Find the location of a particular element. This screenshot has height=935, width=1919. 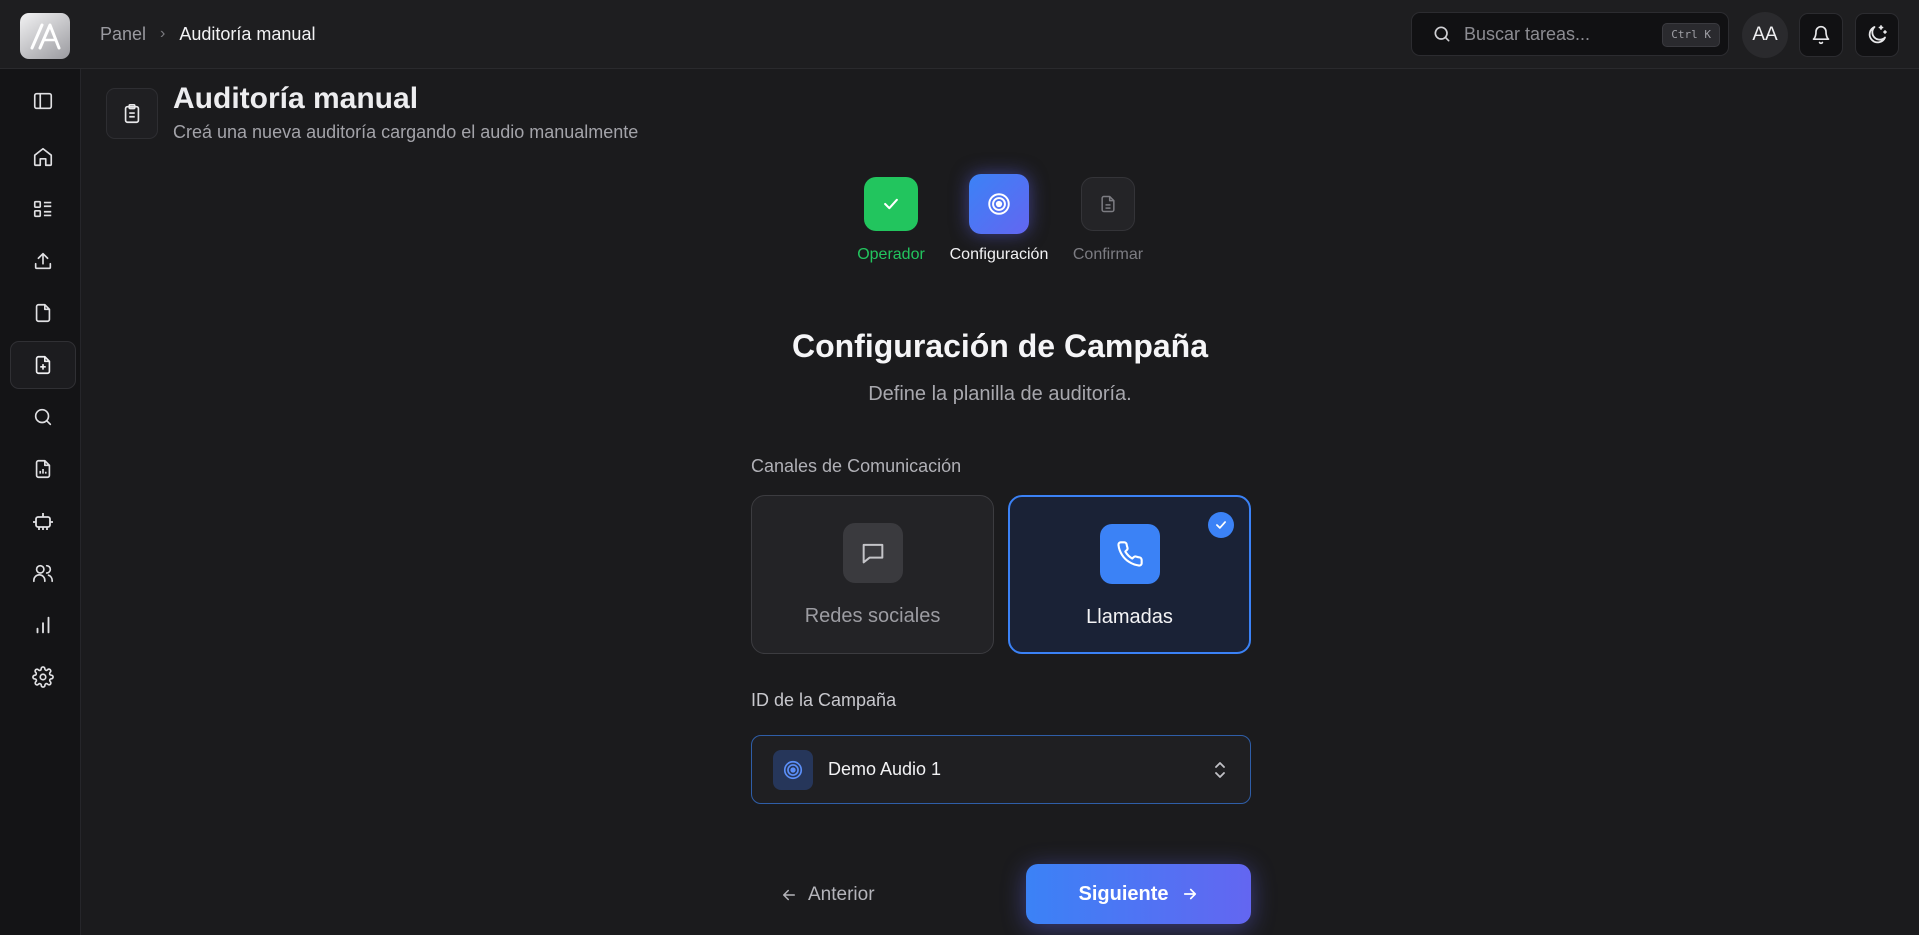

next-button: Siguiente is located at coordinates (1138, 894).